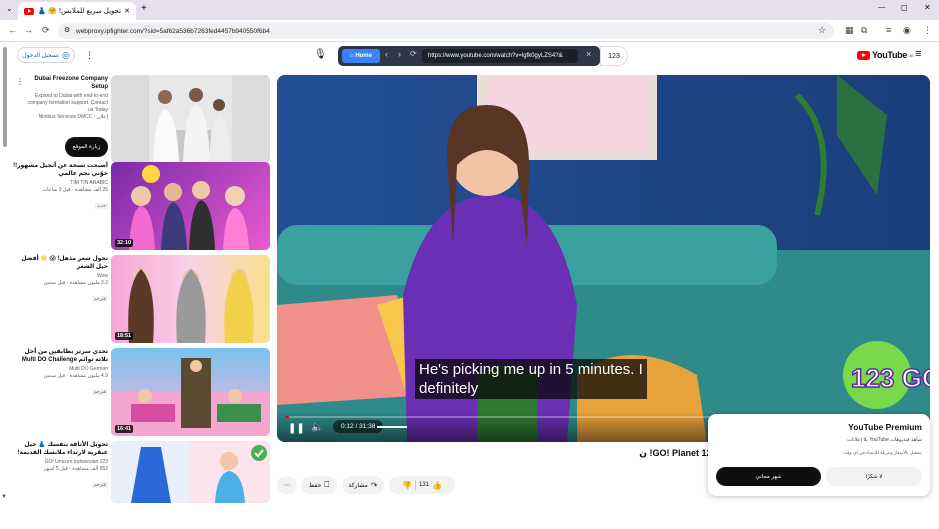 This screenshot has height=529, width=939. I want to click on progress-fill, so click(287, 417).